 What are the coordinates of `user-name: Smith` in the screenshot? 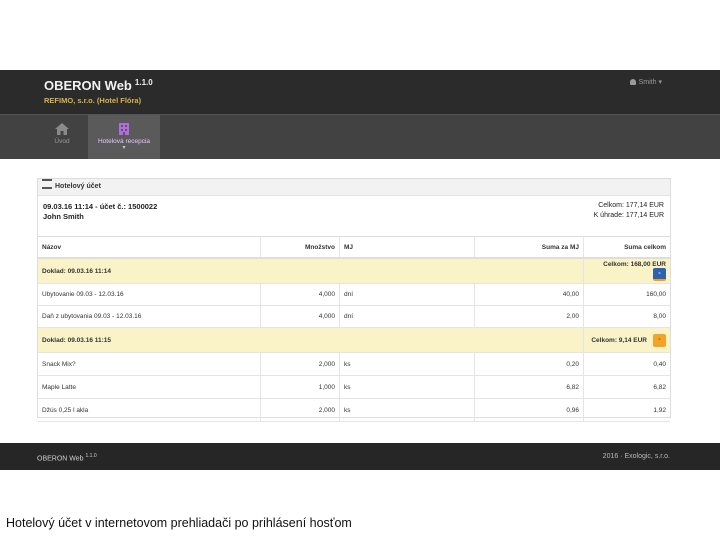 It's located at (647, 82).